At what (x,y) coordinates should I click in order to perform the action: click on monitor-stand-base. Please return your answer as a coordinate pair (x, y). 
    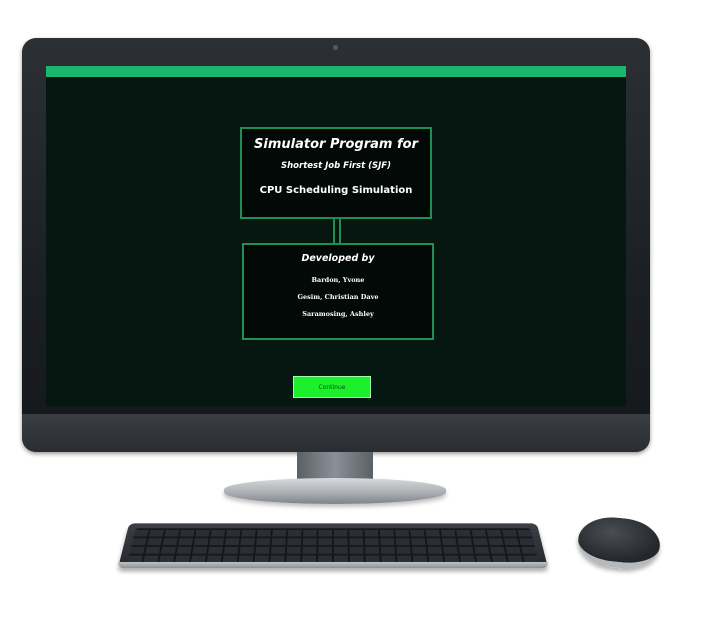
    Looking at the image, I should click on (335, 491).